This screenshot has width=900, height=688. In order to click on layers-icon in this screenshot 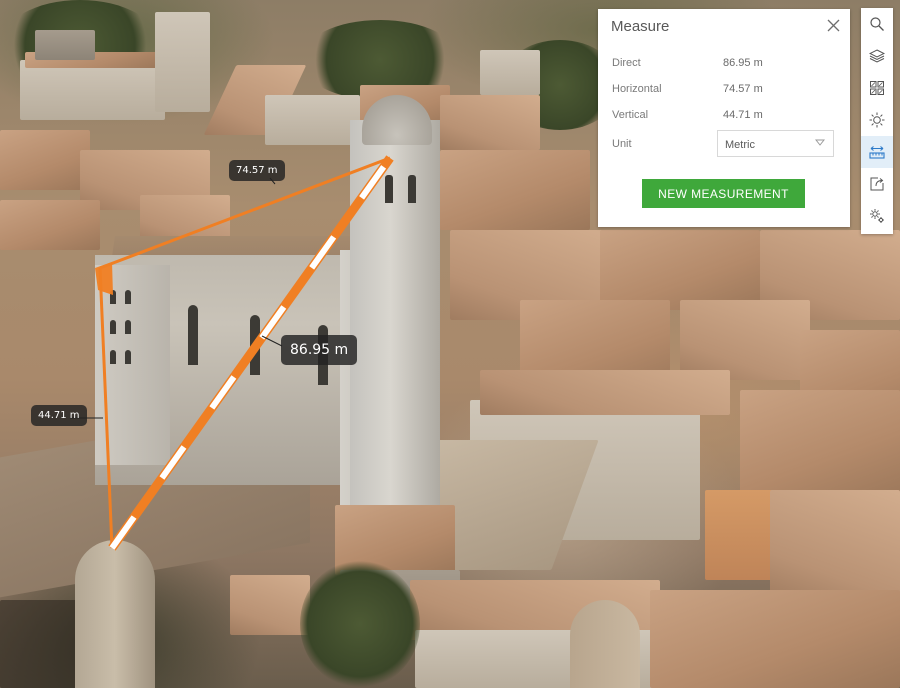, I will do `click(877, 56)`.